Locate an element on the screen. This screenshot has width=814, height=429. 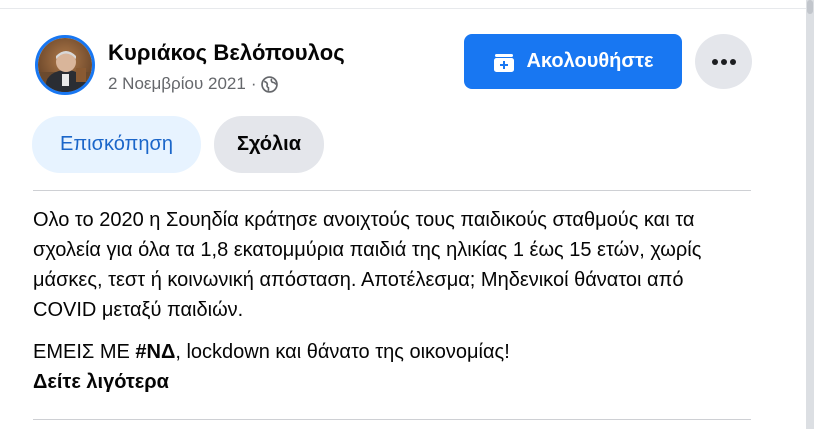
post-meta: 2 Νοεμβρίου 2021 · is located at coordinates (193, 84).